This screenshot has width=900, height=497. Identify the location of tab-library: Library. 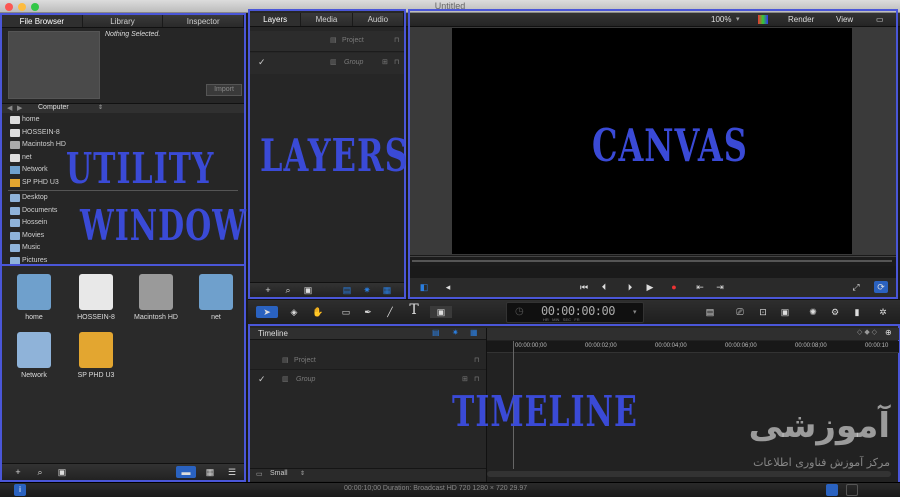
(123, 21).